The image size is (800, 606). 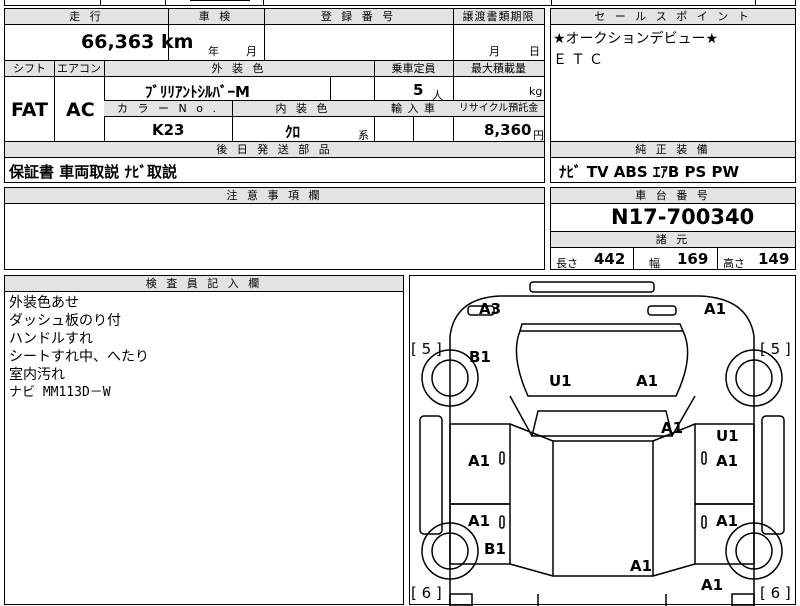 I want to click on interior-color-header: 内 装 色, so click(x=303, y=109).